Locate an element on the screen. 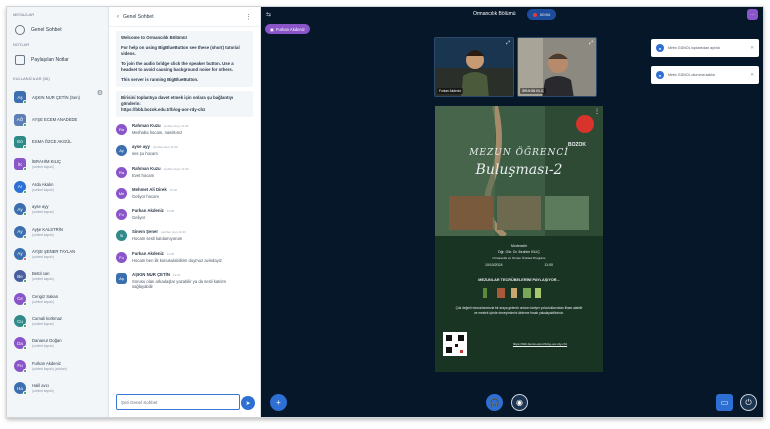  message-text: Geliyor is located at coordinates (139, 218).